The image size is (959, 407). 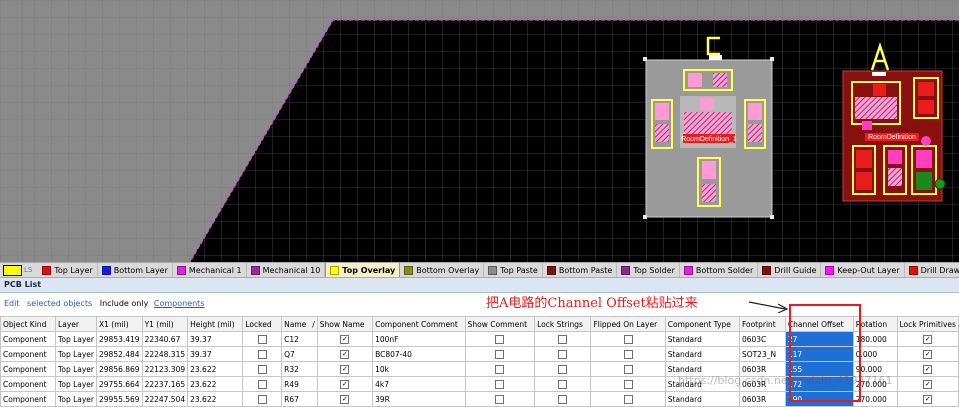 I want to click on column-header-lock-primitives: Lock Primitives, so click(x=927, y=324).